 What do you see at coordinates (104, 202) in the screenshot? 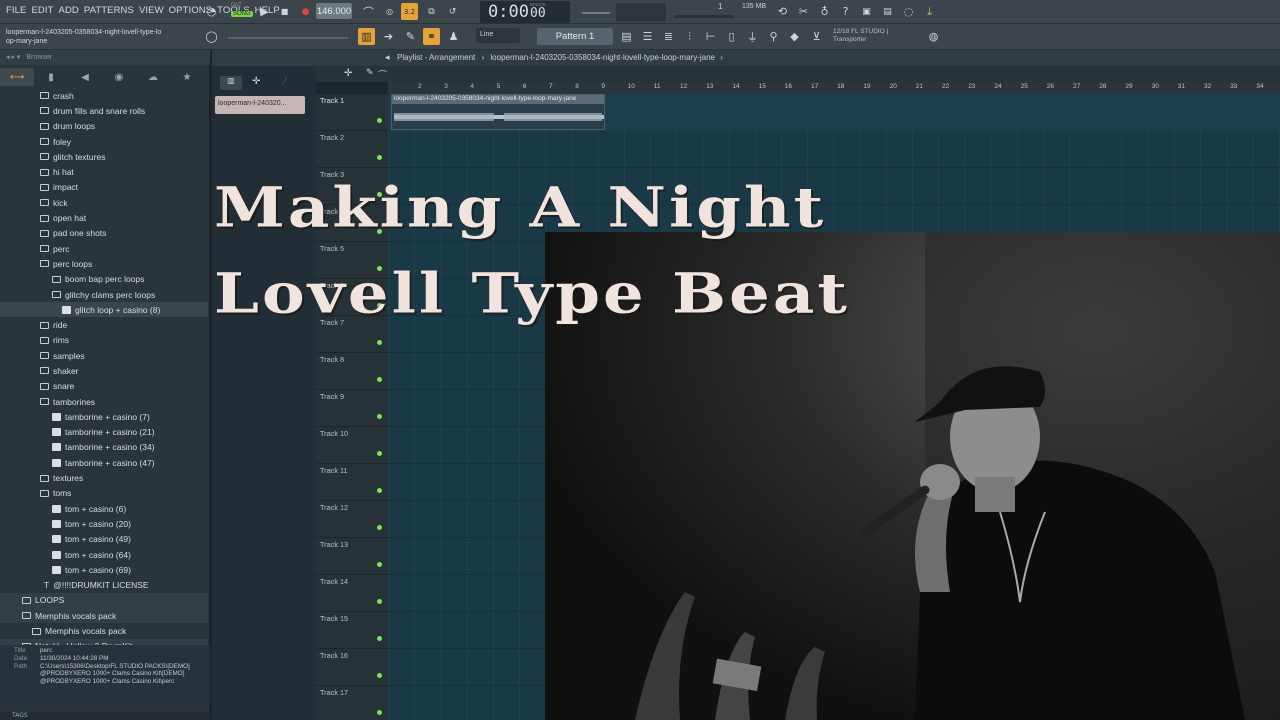
I see `browser-folder: kick` at bounding box center [104, 202].